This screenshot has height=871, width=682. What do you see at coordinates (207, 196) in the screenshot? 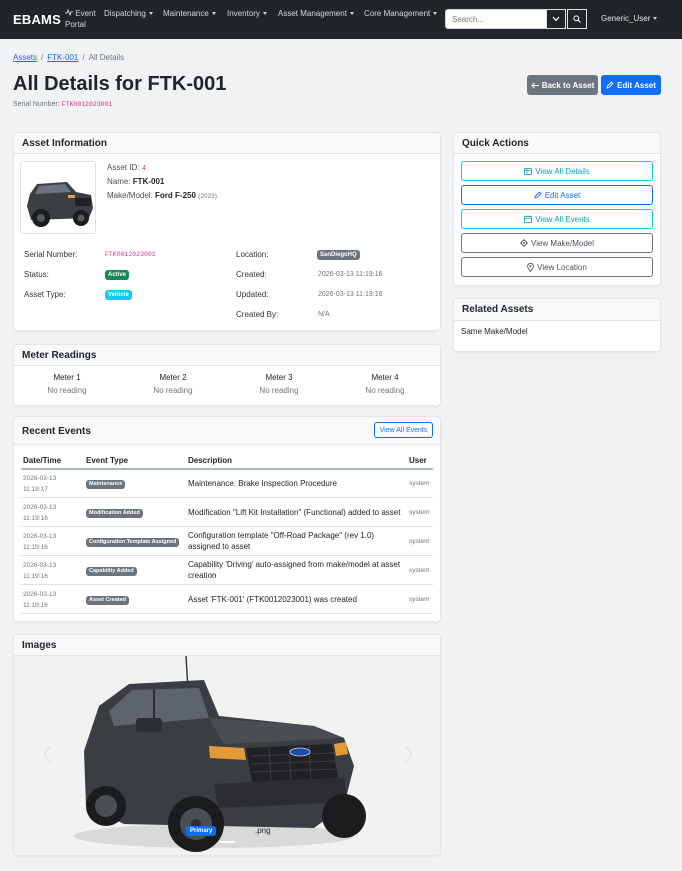
I see `model-year: (2023)` at bounding box center [207, 196].